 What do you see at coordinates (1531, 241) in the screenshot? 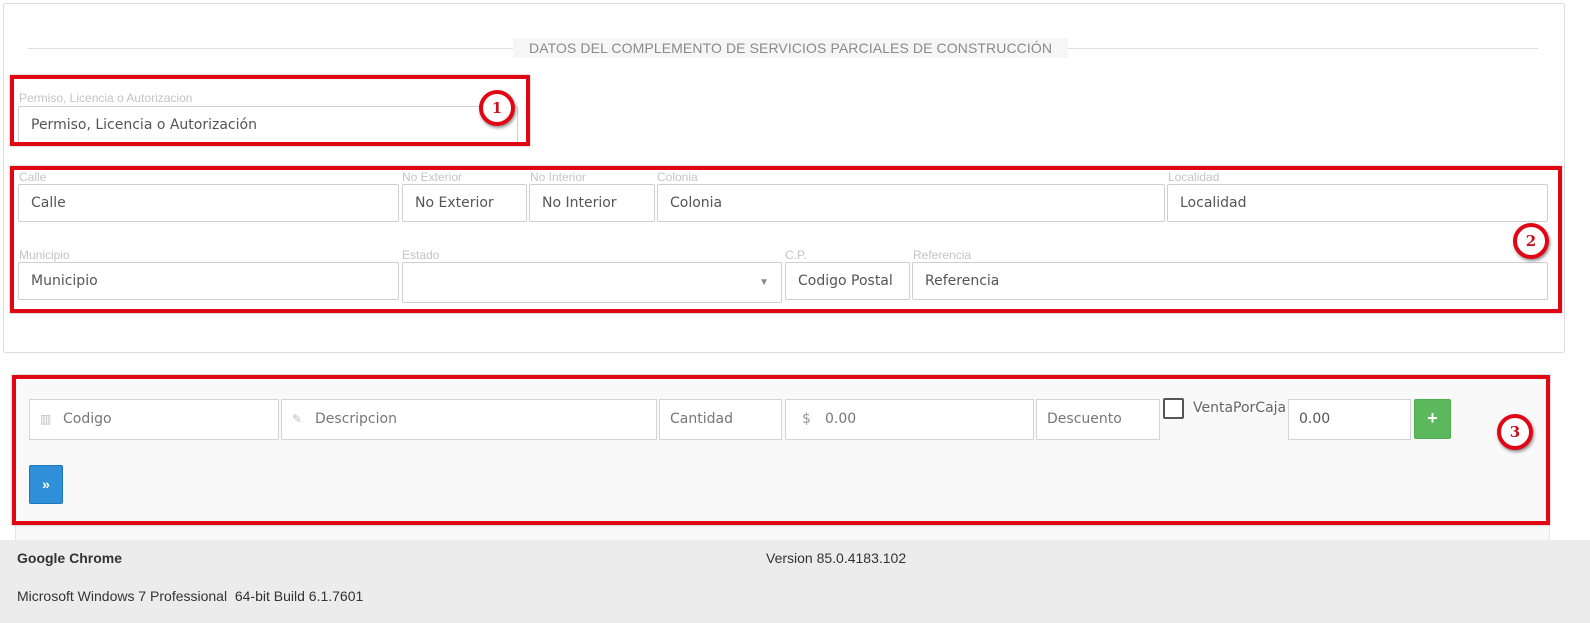
I see `annotation-badge-2: 2` at bounding box center [1531, 241].